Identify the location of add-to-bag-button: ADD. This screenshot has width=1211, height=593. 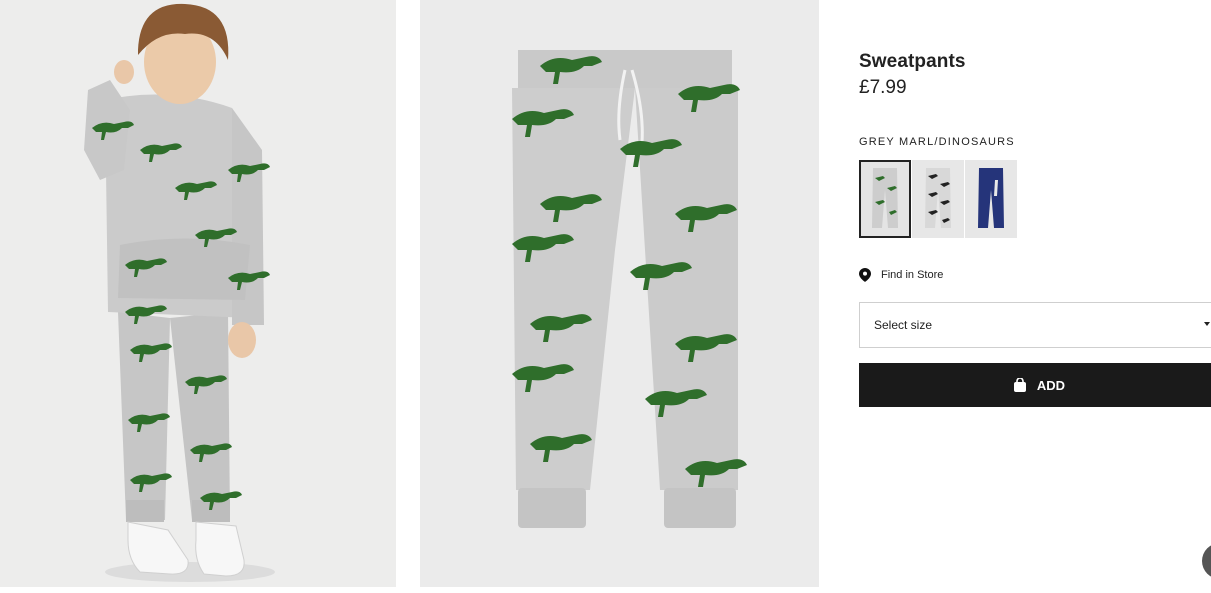
(1035, 385).